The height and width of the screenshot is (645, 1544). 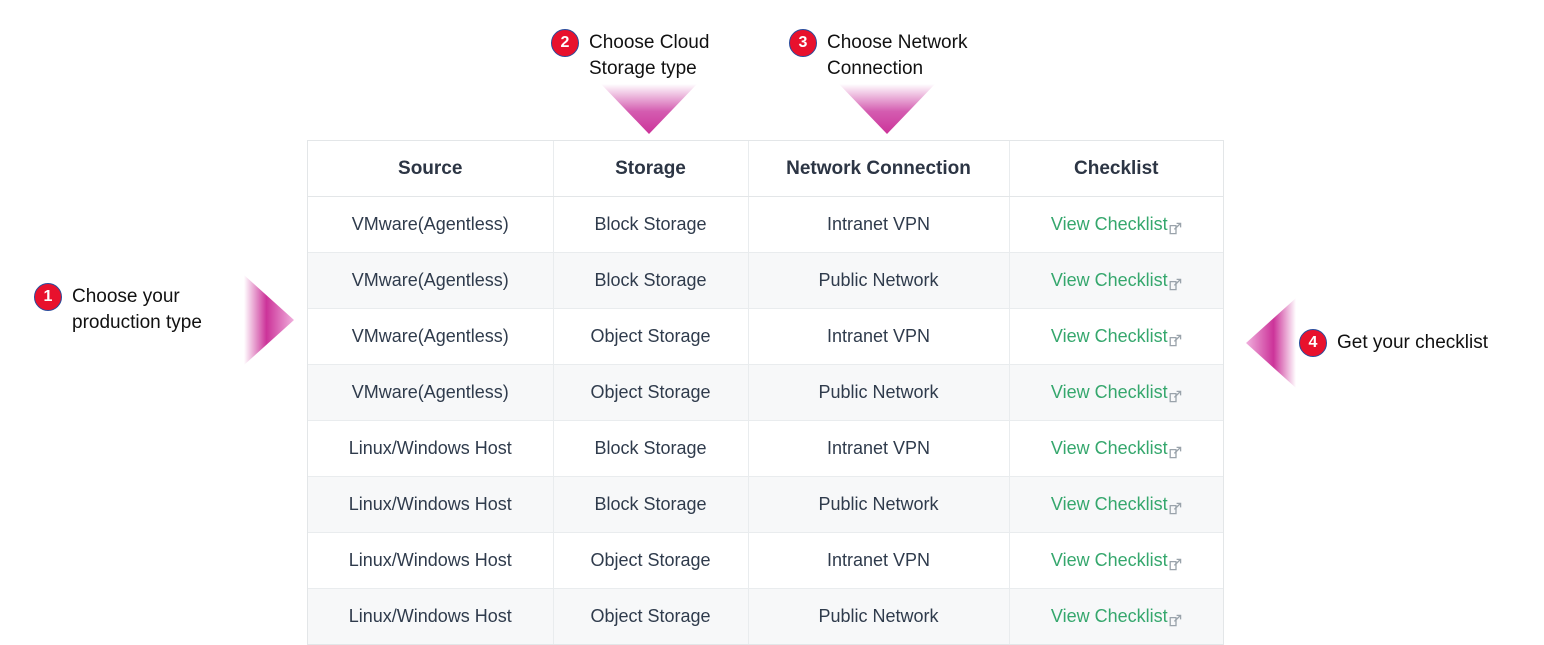 What do you see at coordinates (879, 169) in the screenshot?
I see `column-header-network-connection: Network Connection` at bounding box center [879, 169].